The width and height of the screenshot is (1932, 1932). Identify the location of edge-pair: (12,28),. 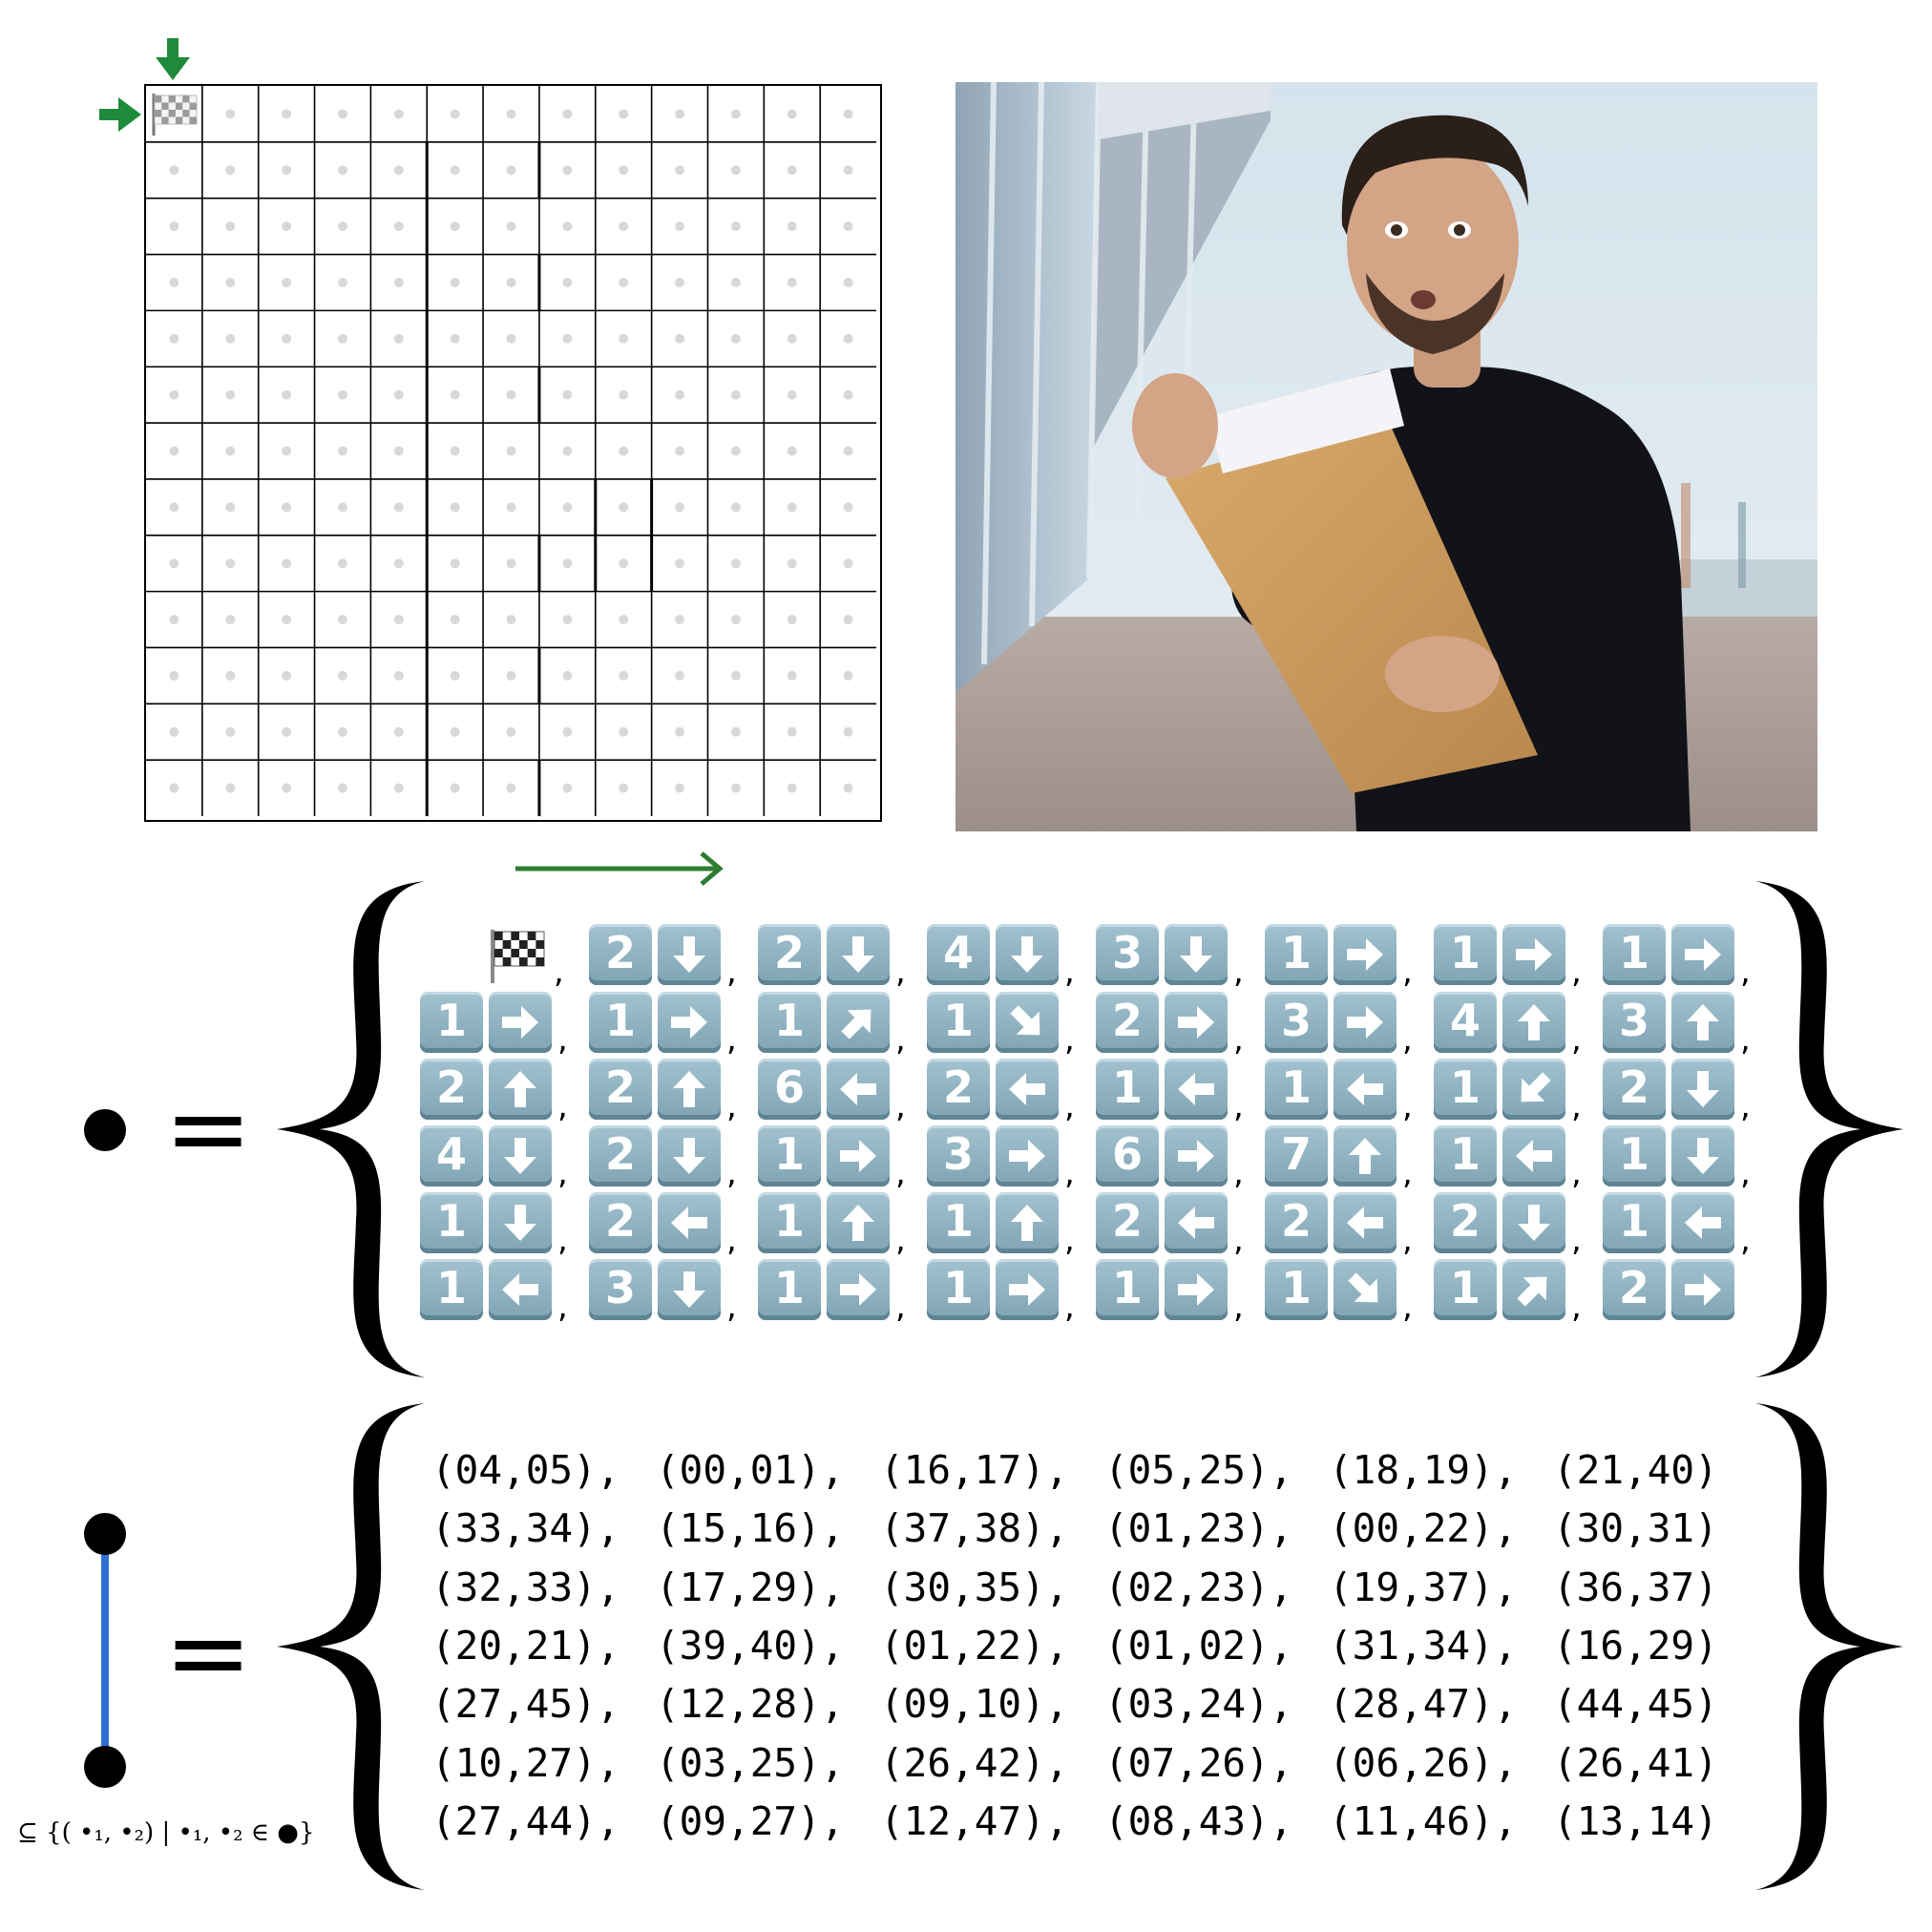
(751, 1705).